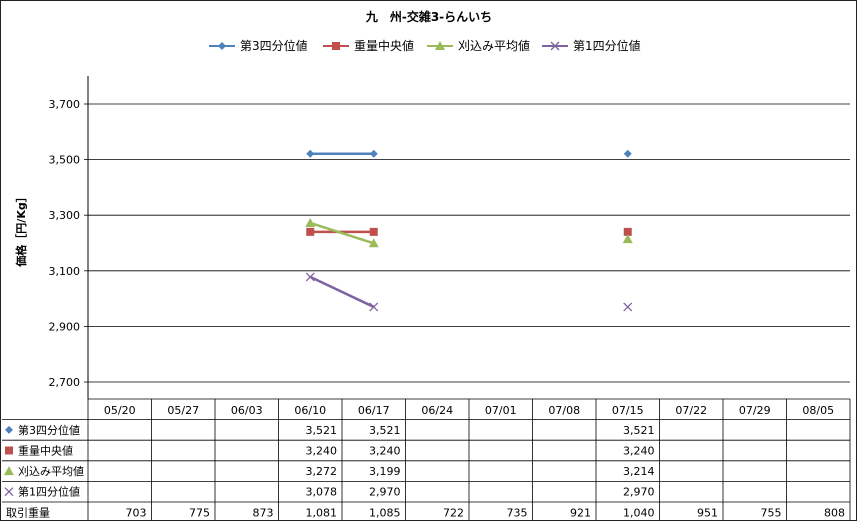 This screenshot has height=521, width=857. What do you see at coordinates (818, 410) in the screenshot?
I see `x-tick-label: 08/05` at bounding box center [818, 410].